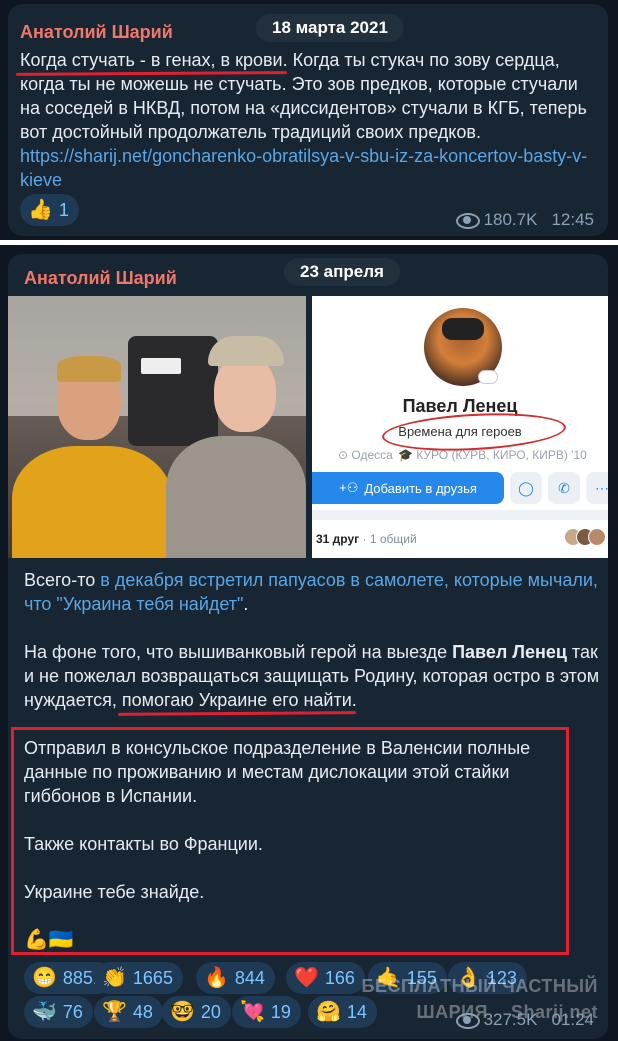 The height and width of the screenshot is (1041, 618). What do you see at coordinates (252, 1012) in the screenshot?
I see `reaction-emoji-icon: 💘` at bounding box center [252, 1012].